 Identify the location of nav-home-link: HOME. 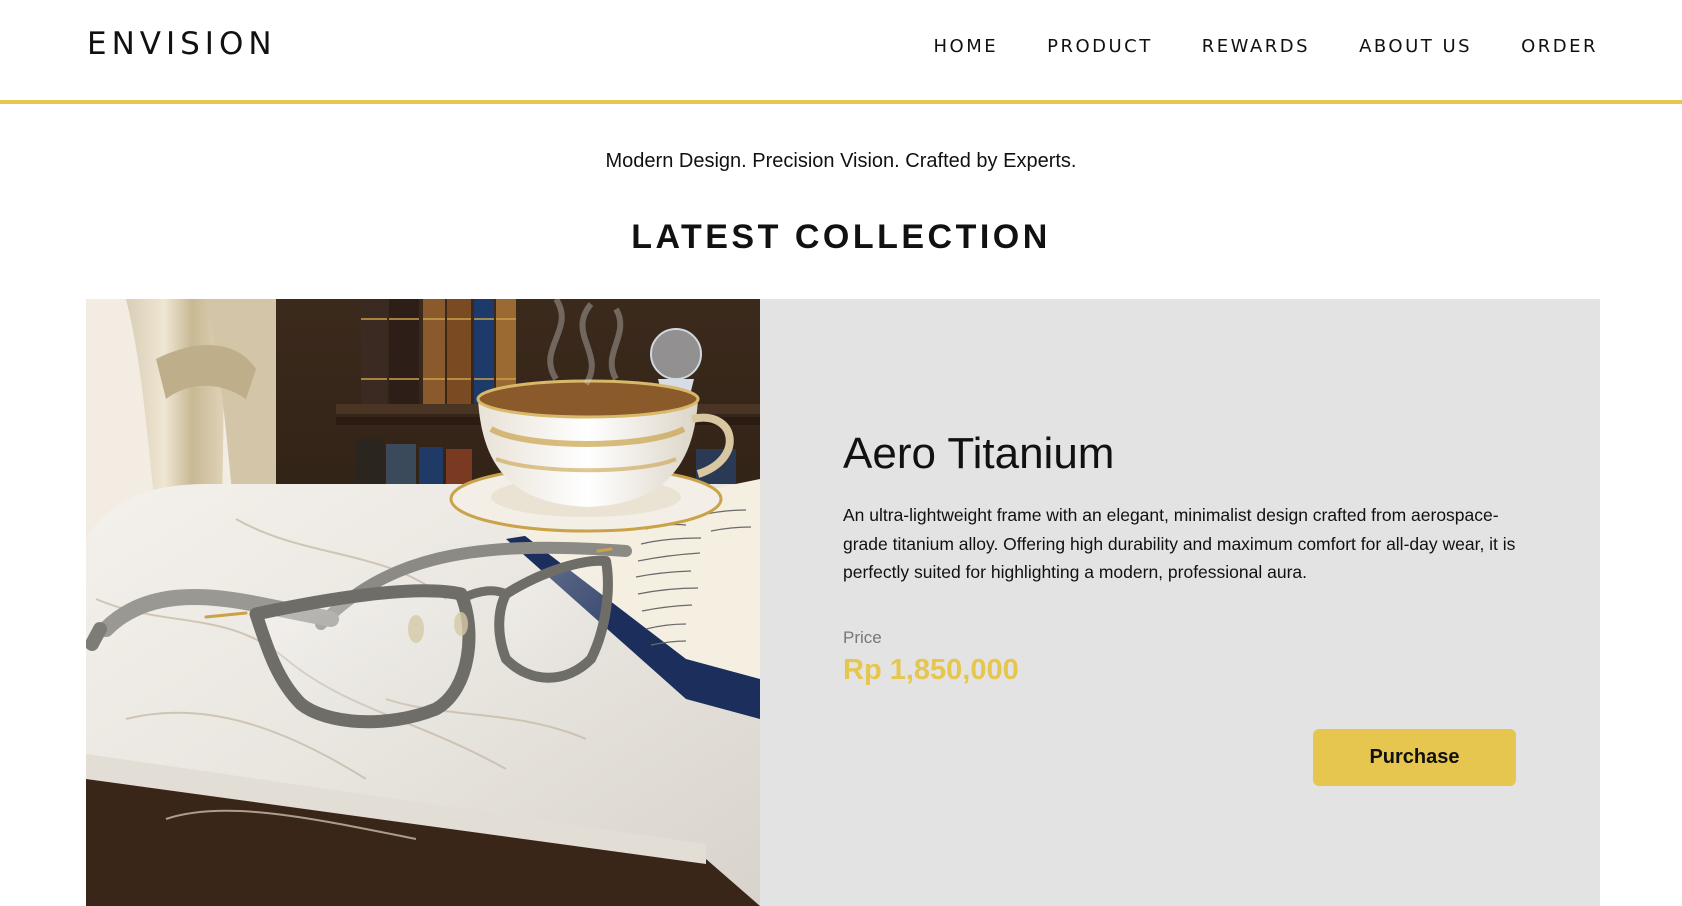
(966, 46).